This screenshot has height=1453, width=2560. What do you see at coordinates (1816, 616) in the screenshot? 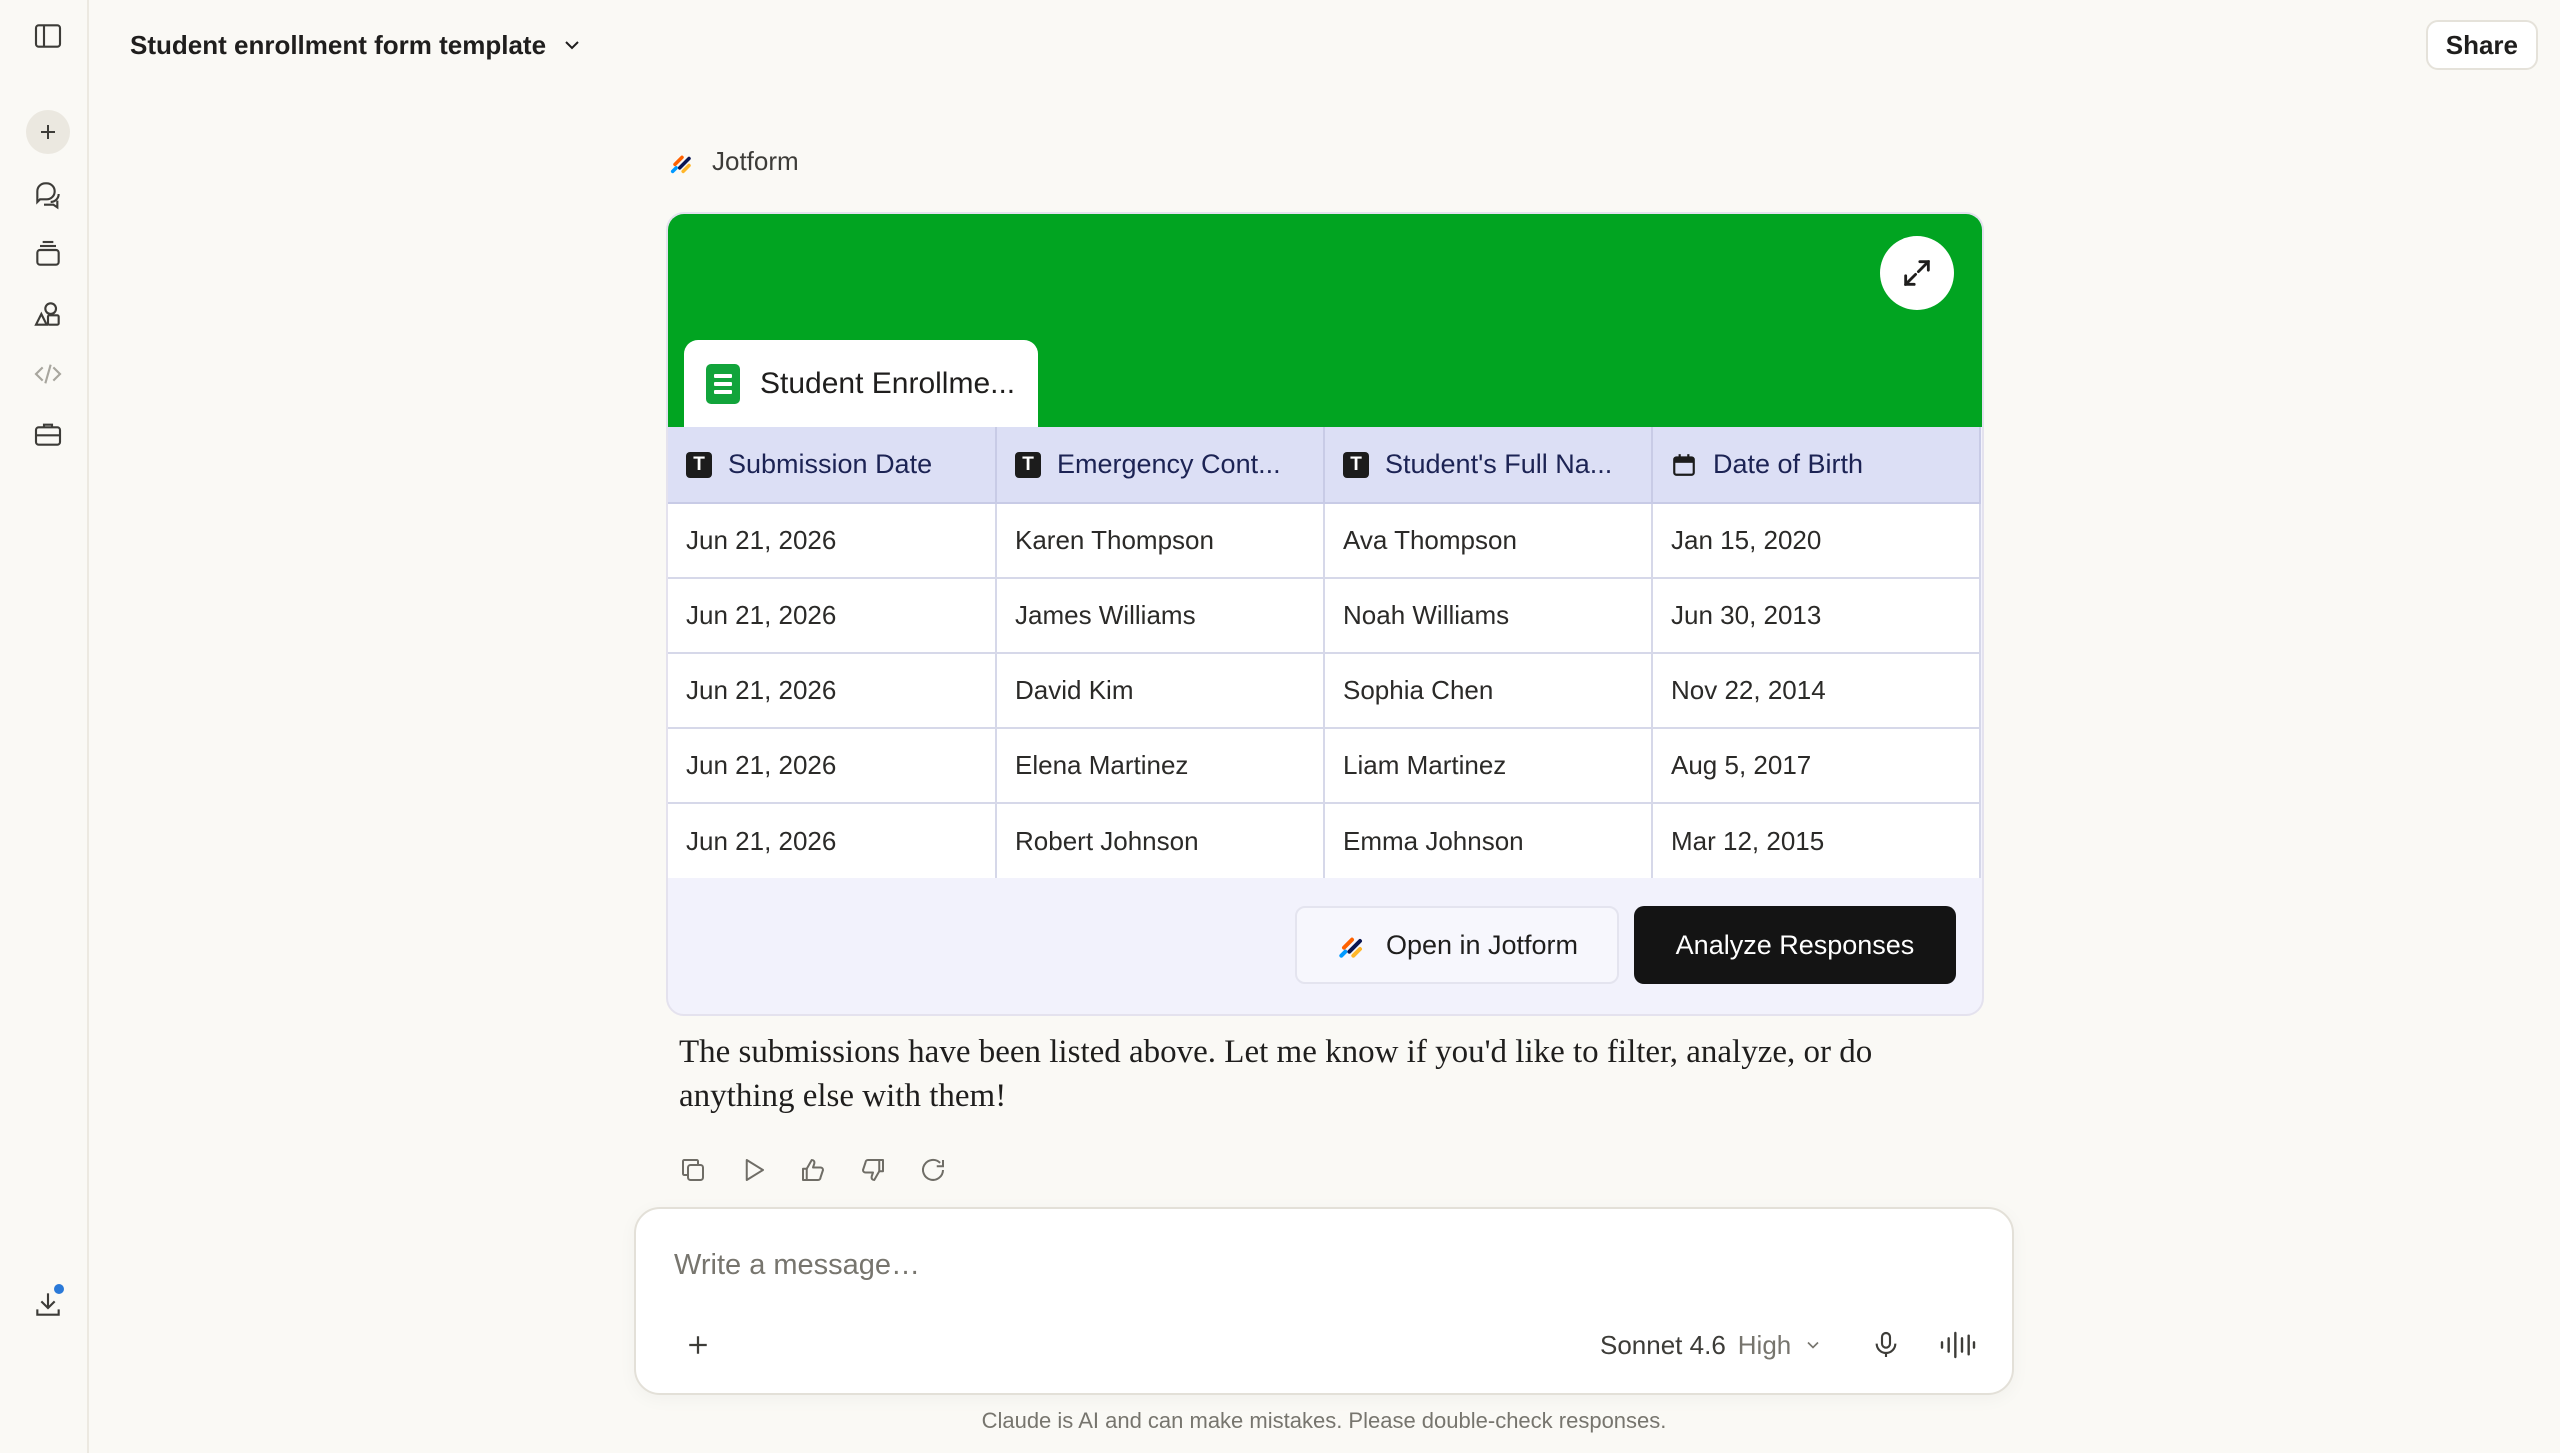
I see `table-cell: Jun 30, 2013` at bounding box center [1816, 616].